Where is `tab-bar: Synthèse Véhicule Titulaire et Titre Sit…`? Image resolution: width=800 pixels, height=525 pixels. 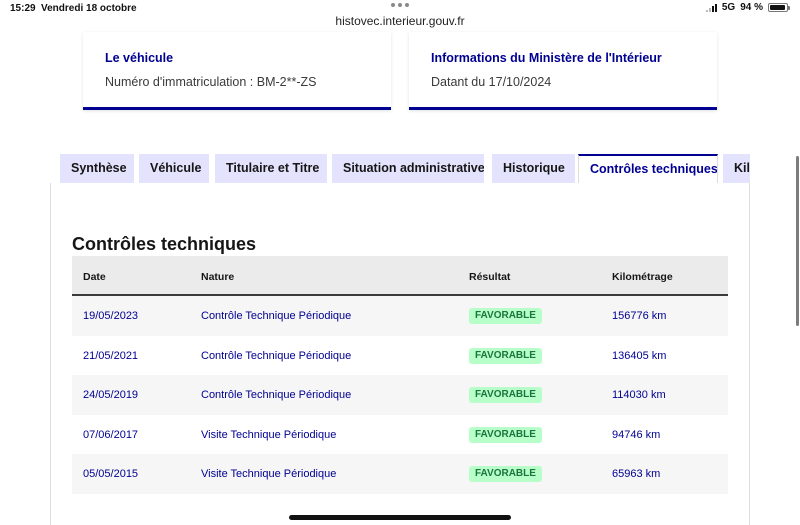
tab-bar: Synthèse Véhicule Titulaire et Titre Sit… is located at coordinates (405, 168).